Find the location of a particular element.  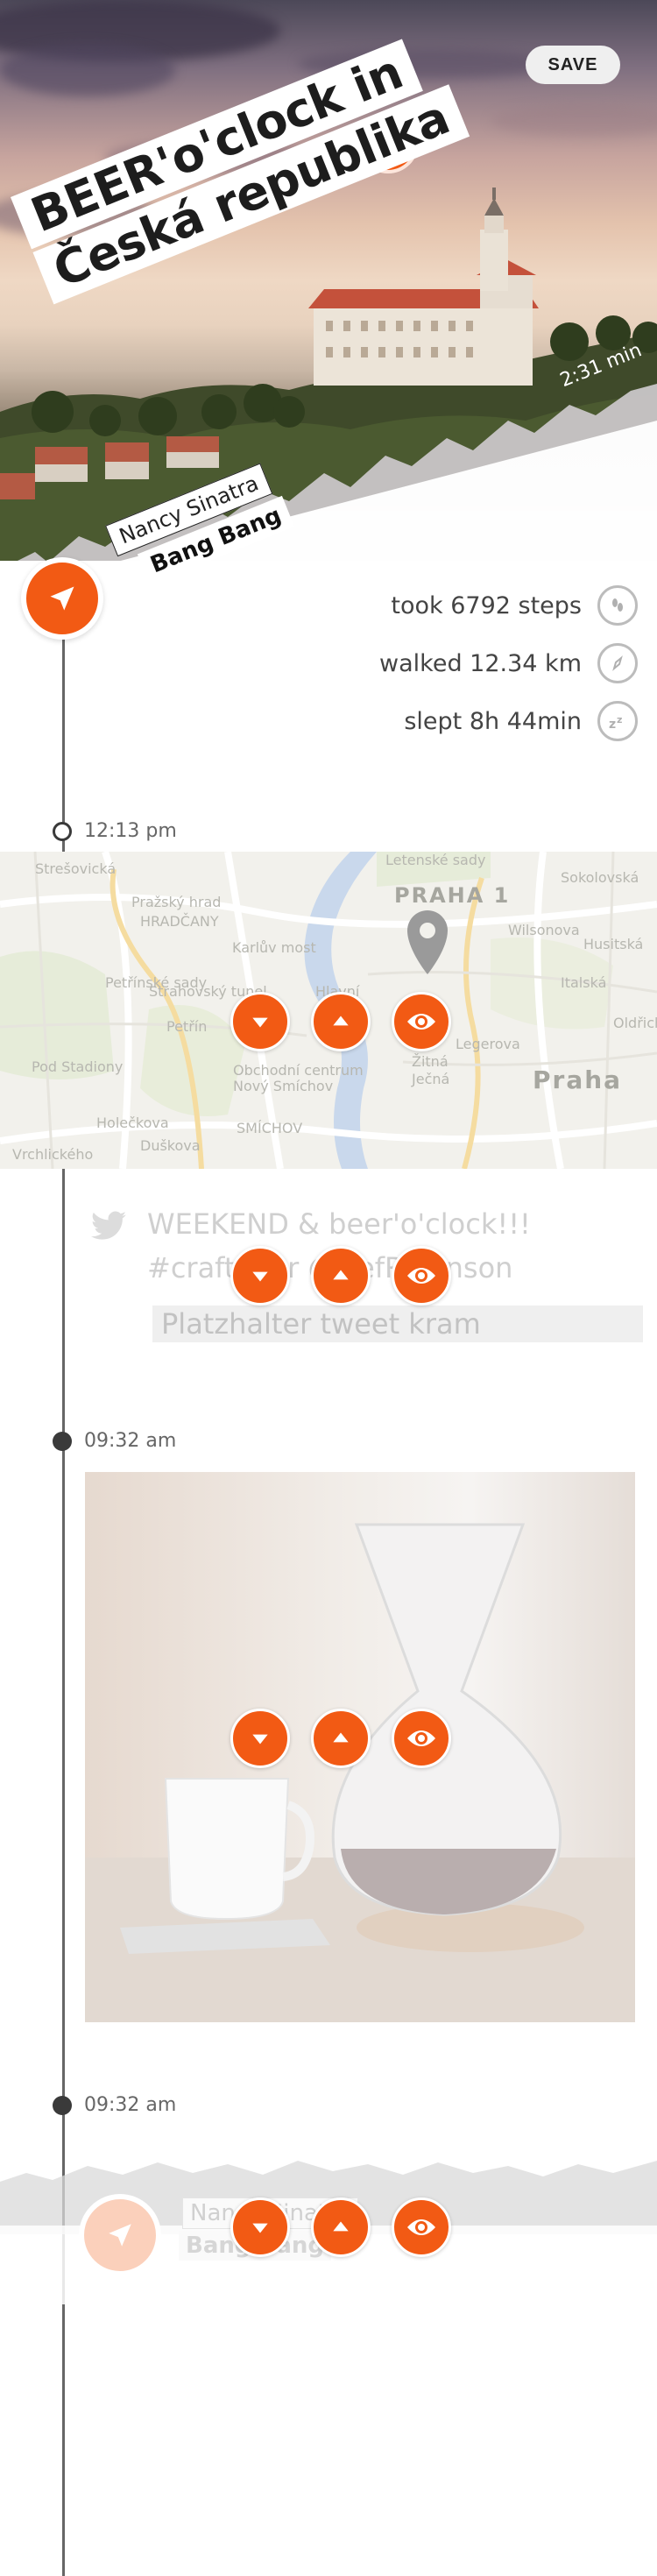

map-label: Holečkova is located at coordinates (132, 1123).